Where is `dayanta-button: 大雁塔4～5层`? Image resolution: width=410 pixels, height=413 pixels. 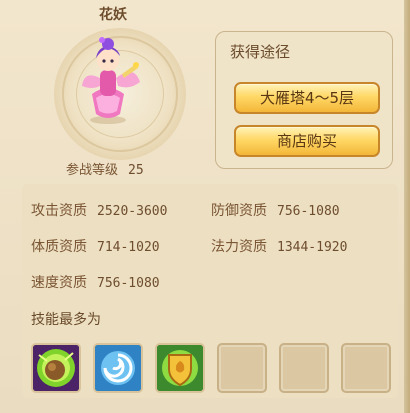 dayanta-button: 大雁塔4～5层 is located at coordinates (307, 98).